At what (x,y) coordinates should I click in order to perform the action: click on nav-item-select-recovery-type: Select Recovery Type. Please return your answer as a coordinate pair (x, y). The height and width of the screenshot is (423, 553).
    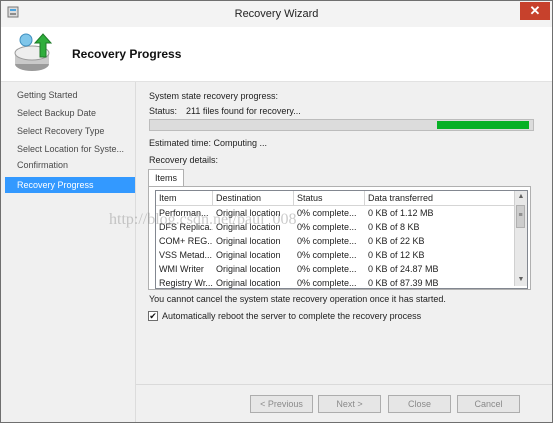
    Looking at the image, I should click on (70, 131).